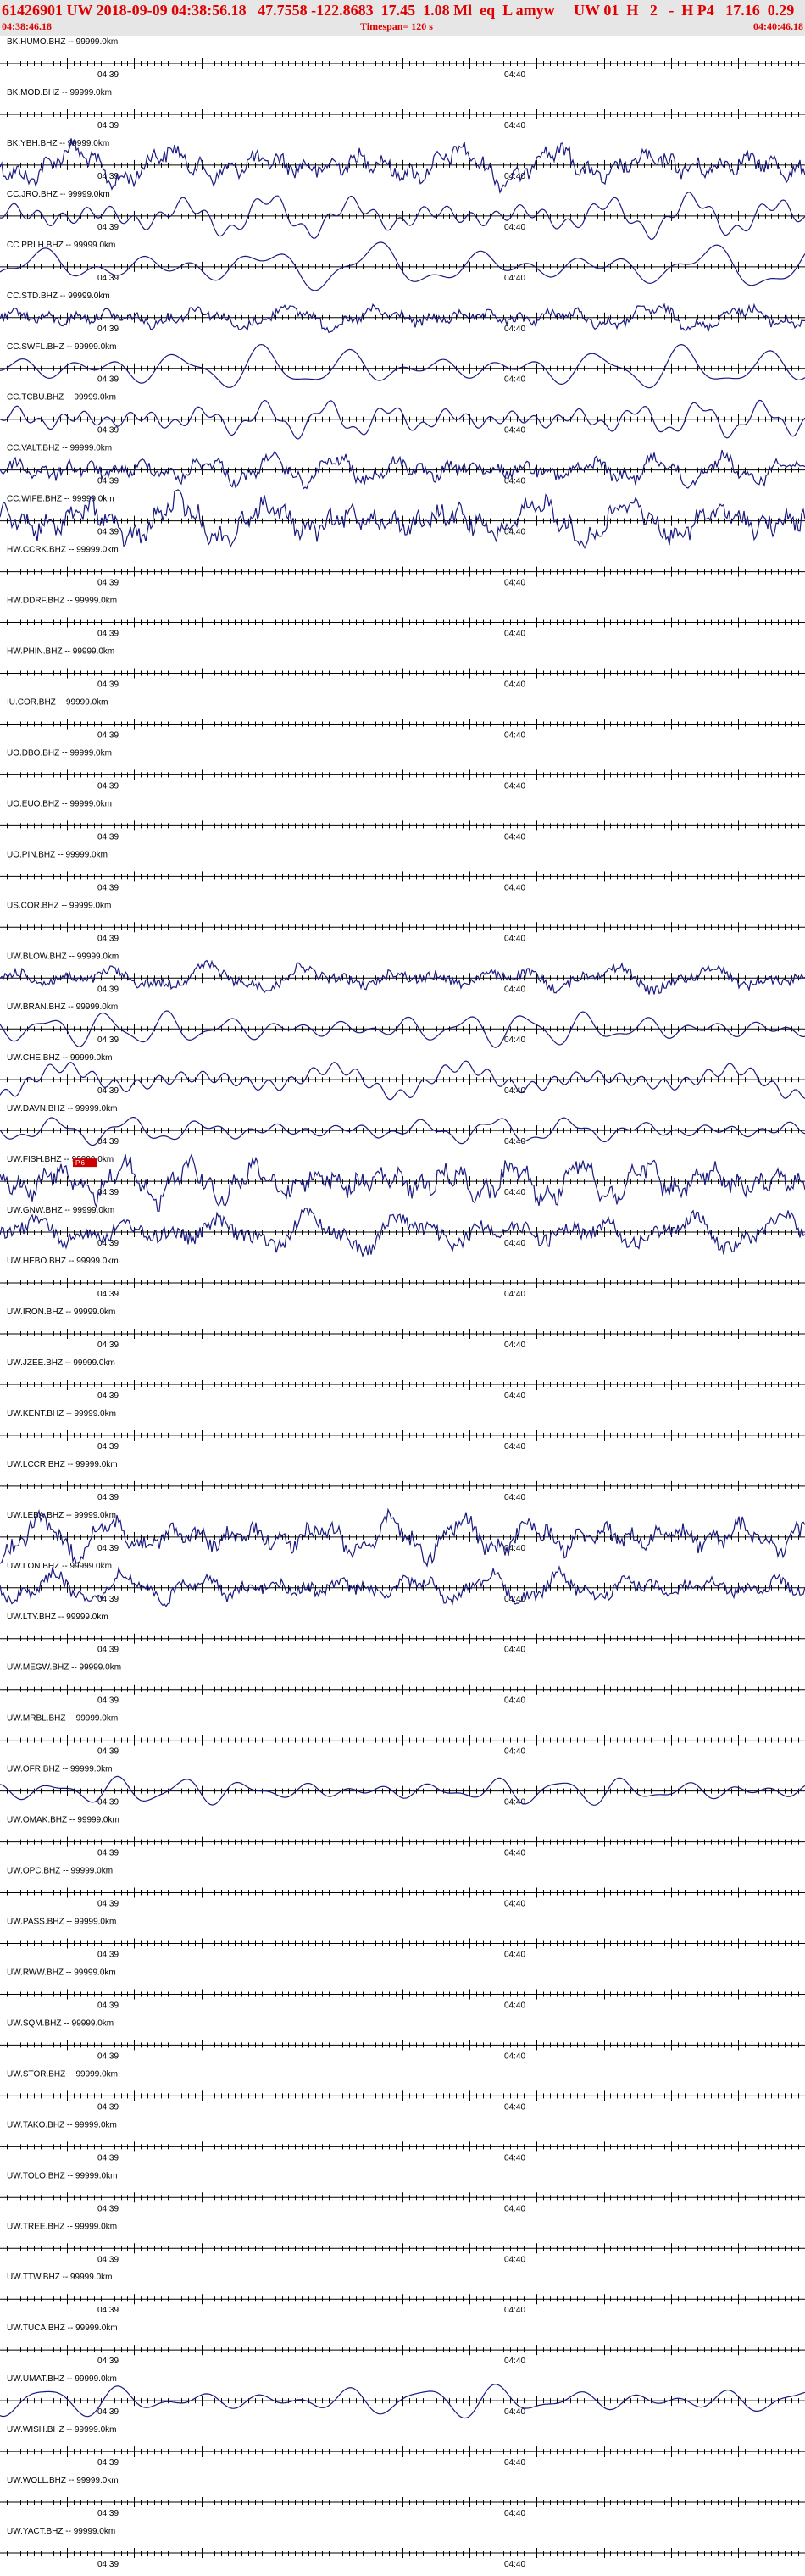 This screenshot has width=805, height=2576. What do you see at coordinates (62, 1464) in the screenshot?
I see `station-label: UW.LCCR.BHZ -- 99999.0km` at bounding box center [62, 1464].